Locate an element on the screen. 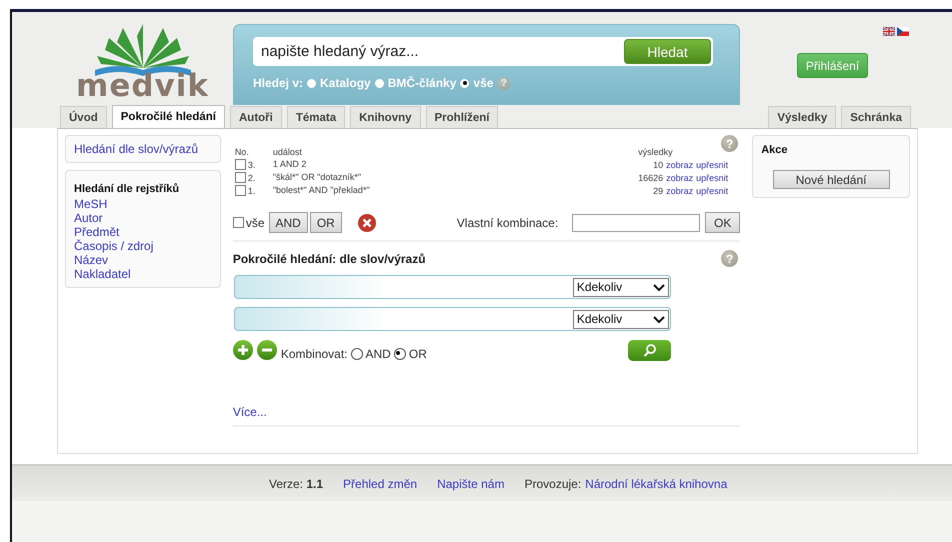 The width and height of the screenshot is (952, 542). search-icon is located at coordinates (649, 350).